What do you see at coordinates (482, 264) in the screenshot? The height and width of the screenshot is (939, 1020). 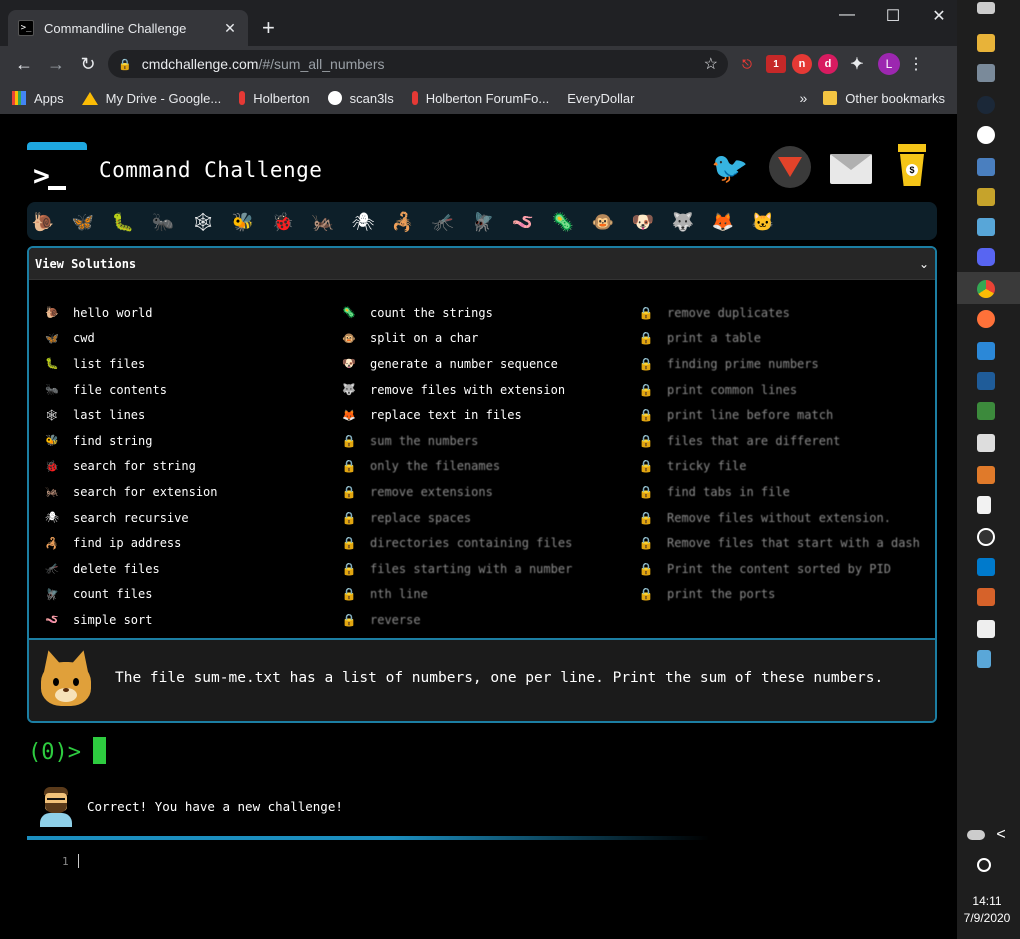 I see `view-solutions-toggle: View Solutions ⌄` at bounding box center [482, 264].